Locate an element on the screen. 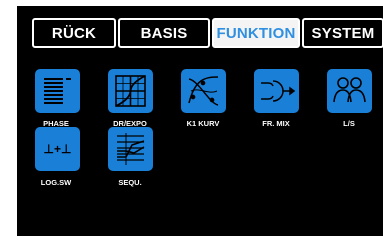 This screenshot has width=383, height=246. fr-mix-button is located at coordinates (276, 91).